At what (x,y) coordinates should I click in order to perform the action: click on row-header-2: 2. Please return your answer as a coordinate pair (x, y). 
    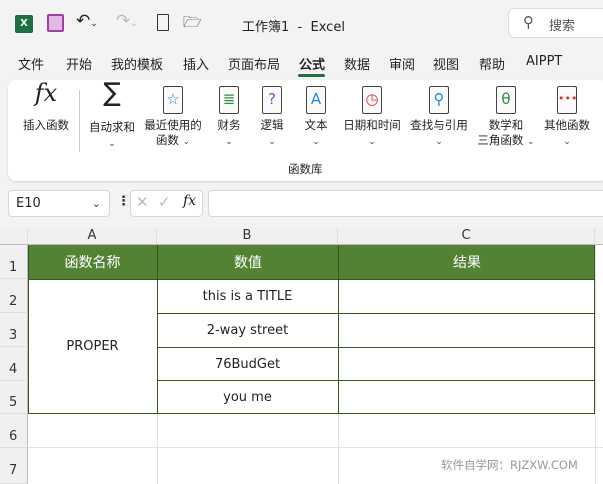
    Looking at the image, I should click on (14, 296).